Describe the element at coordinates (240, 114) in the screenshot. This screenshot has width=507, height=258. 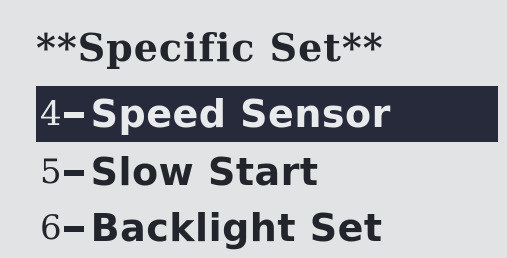
I see `menu-item-label: Speed Sensor` at that location.